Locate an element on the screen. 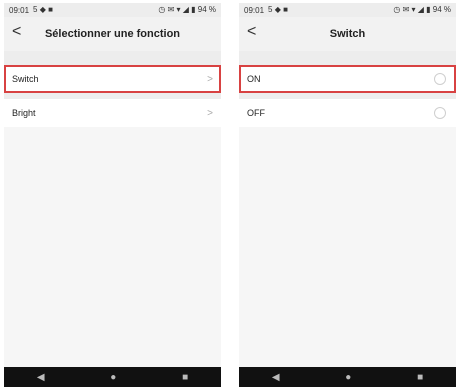  page-title: Sélectionner une fonction is located at coordinates (112, 34).